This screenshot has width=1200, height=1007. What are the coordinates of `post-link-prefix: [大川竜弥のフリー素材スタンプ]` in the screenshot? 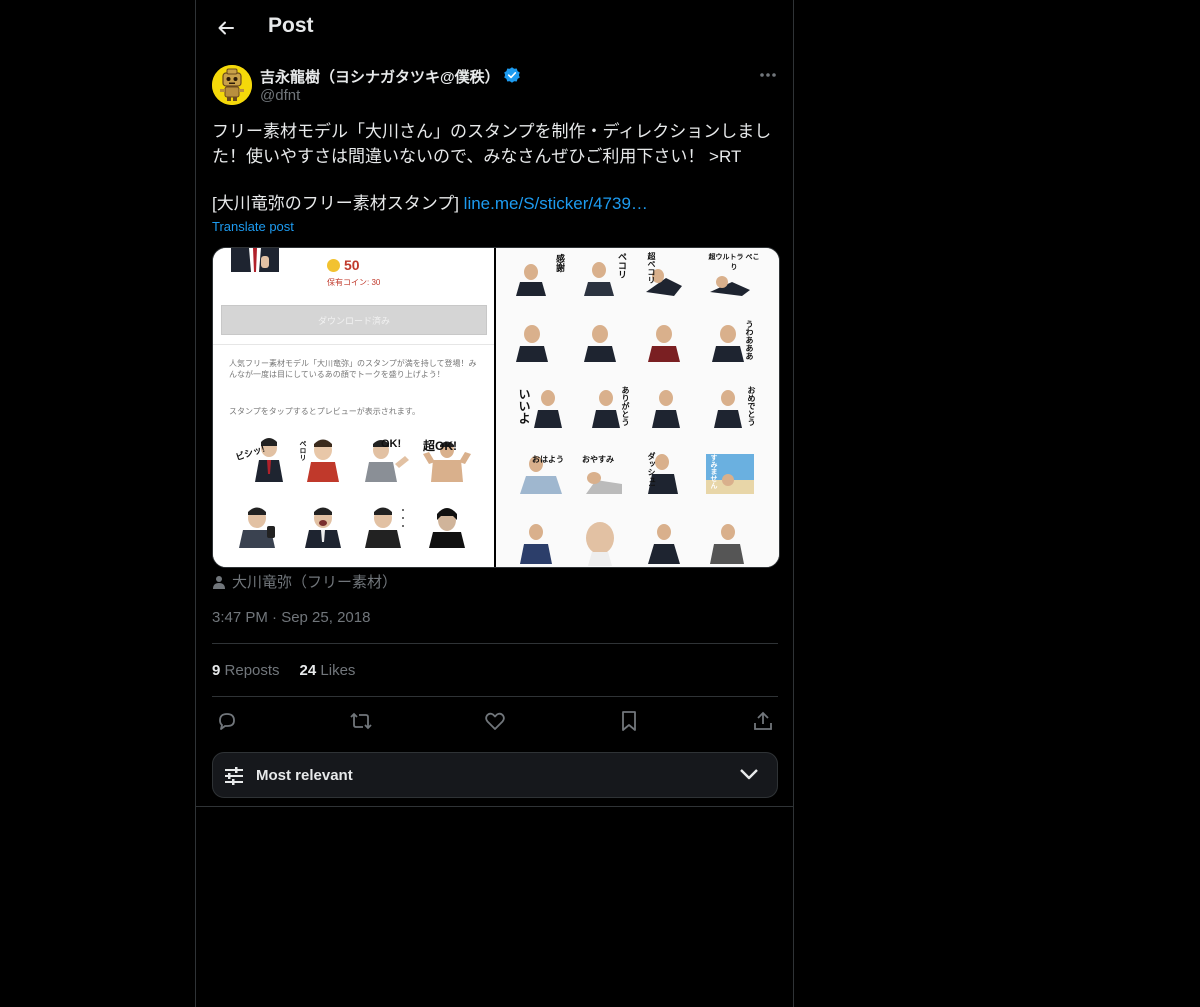 It's located at (338, 203).